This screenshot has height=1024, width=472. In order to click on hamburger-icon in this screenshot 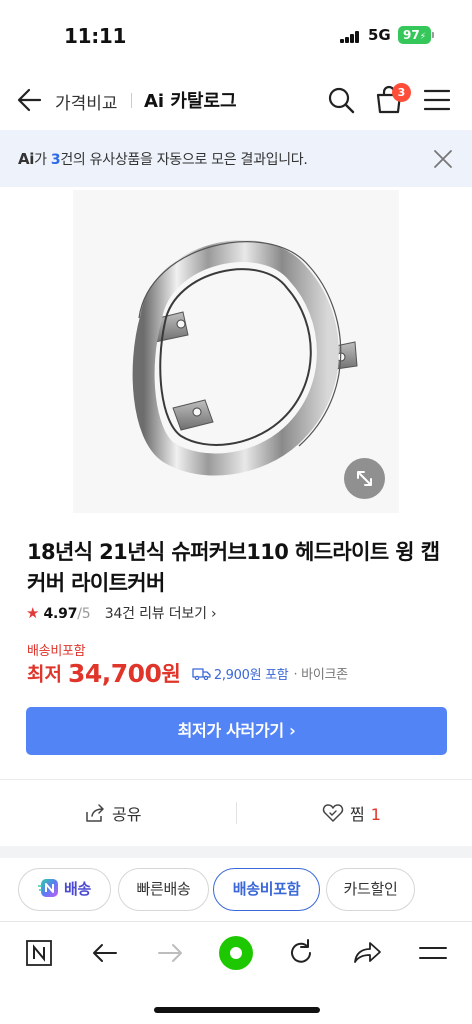, I will do `click(437, 100)`.